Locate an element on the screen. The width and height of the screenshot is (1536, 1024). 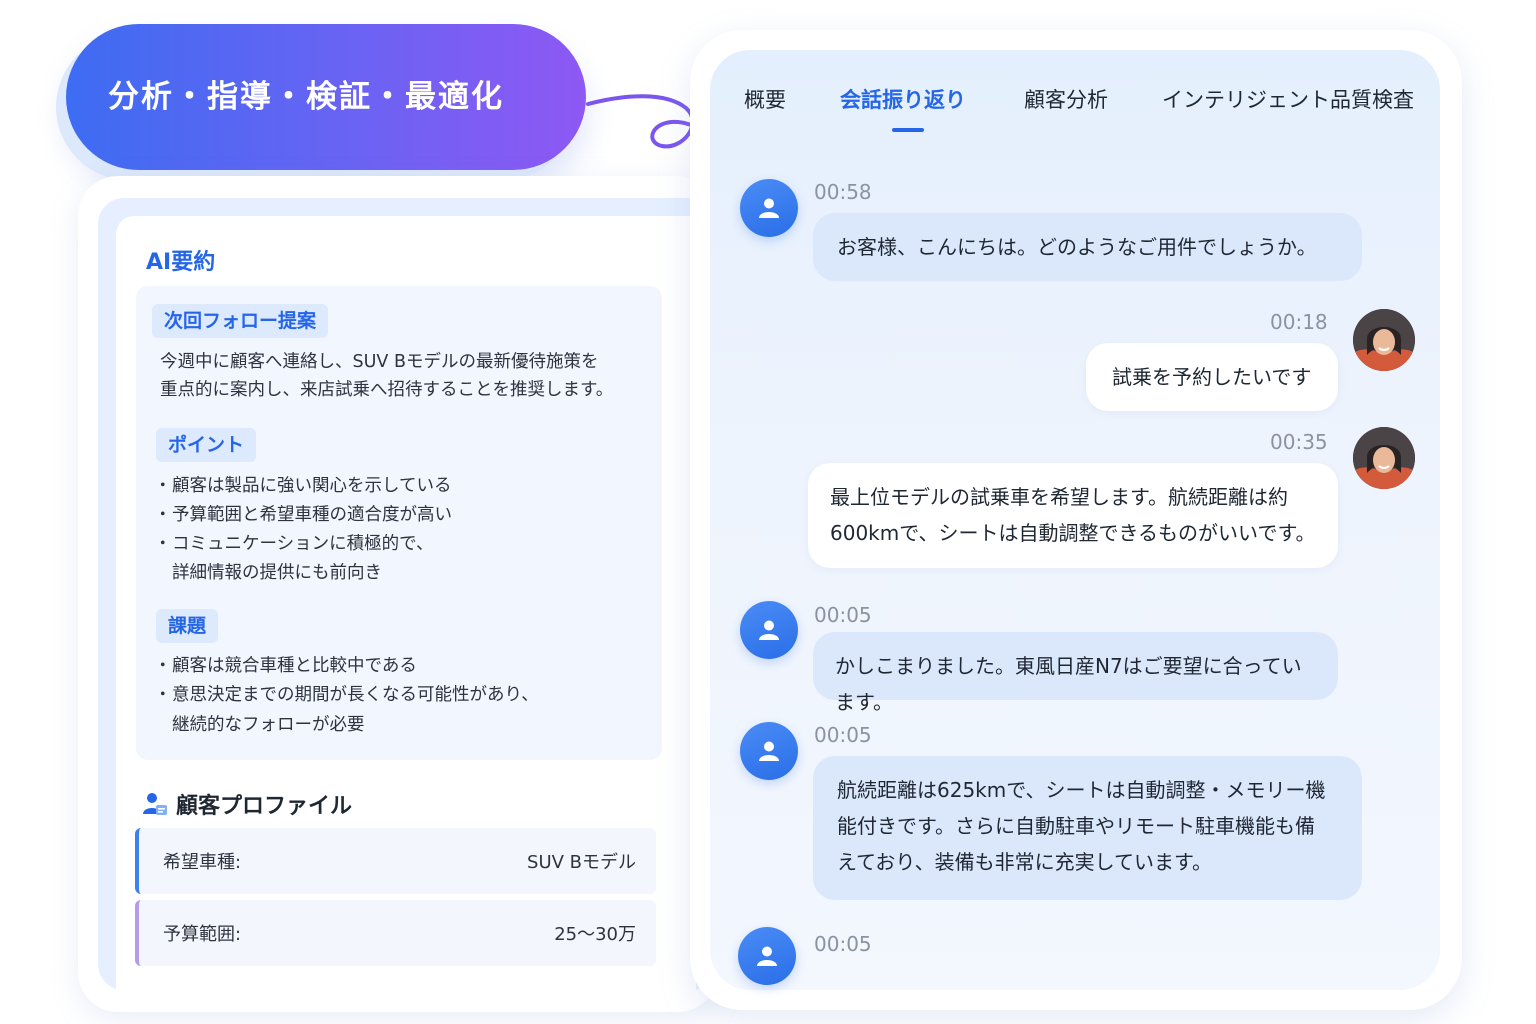
bullet-text: 顧客は製品に強い関心を示している is located at coordinates (312, 486).